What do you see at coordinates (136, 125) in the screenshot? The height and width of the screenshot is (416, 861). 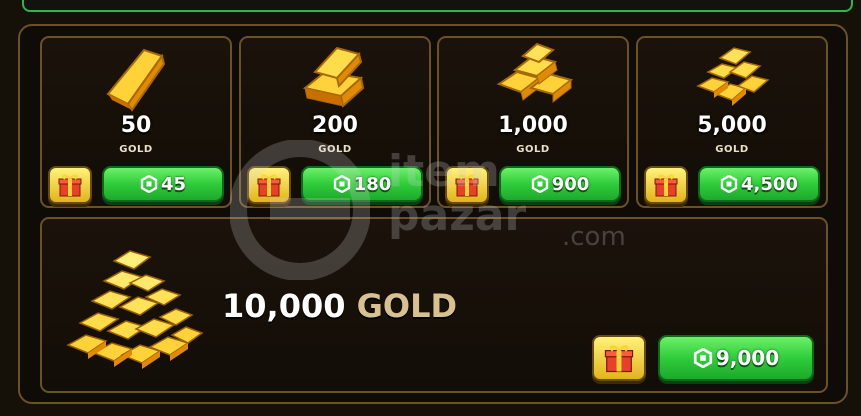 I see `pack-amount: 50` at bounding box center [136, 125].